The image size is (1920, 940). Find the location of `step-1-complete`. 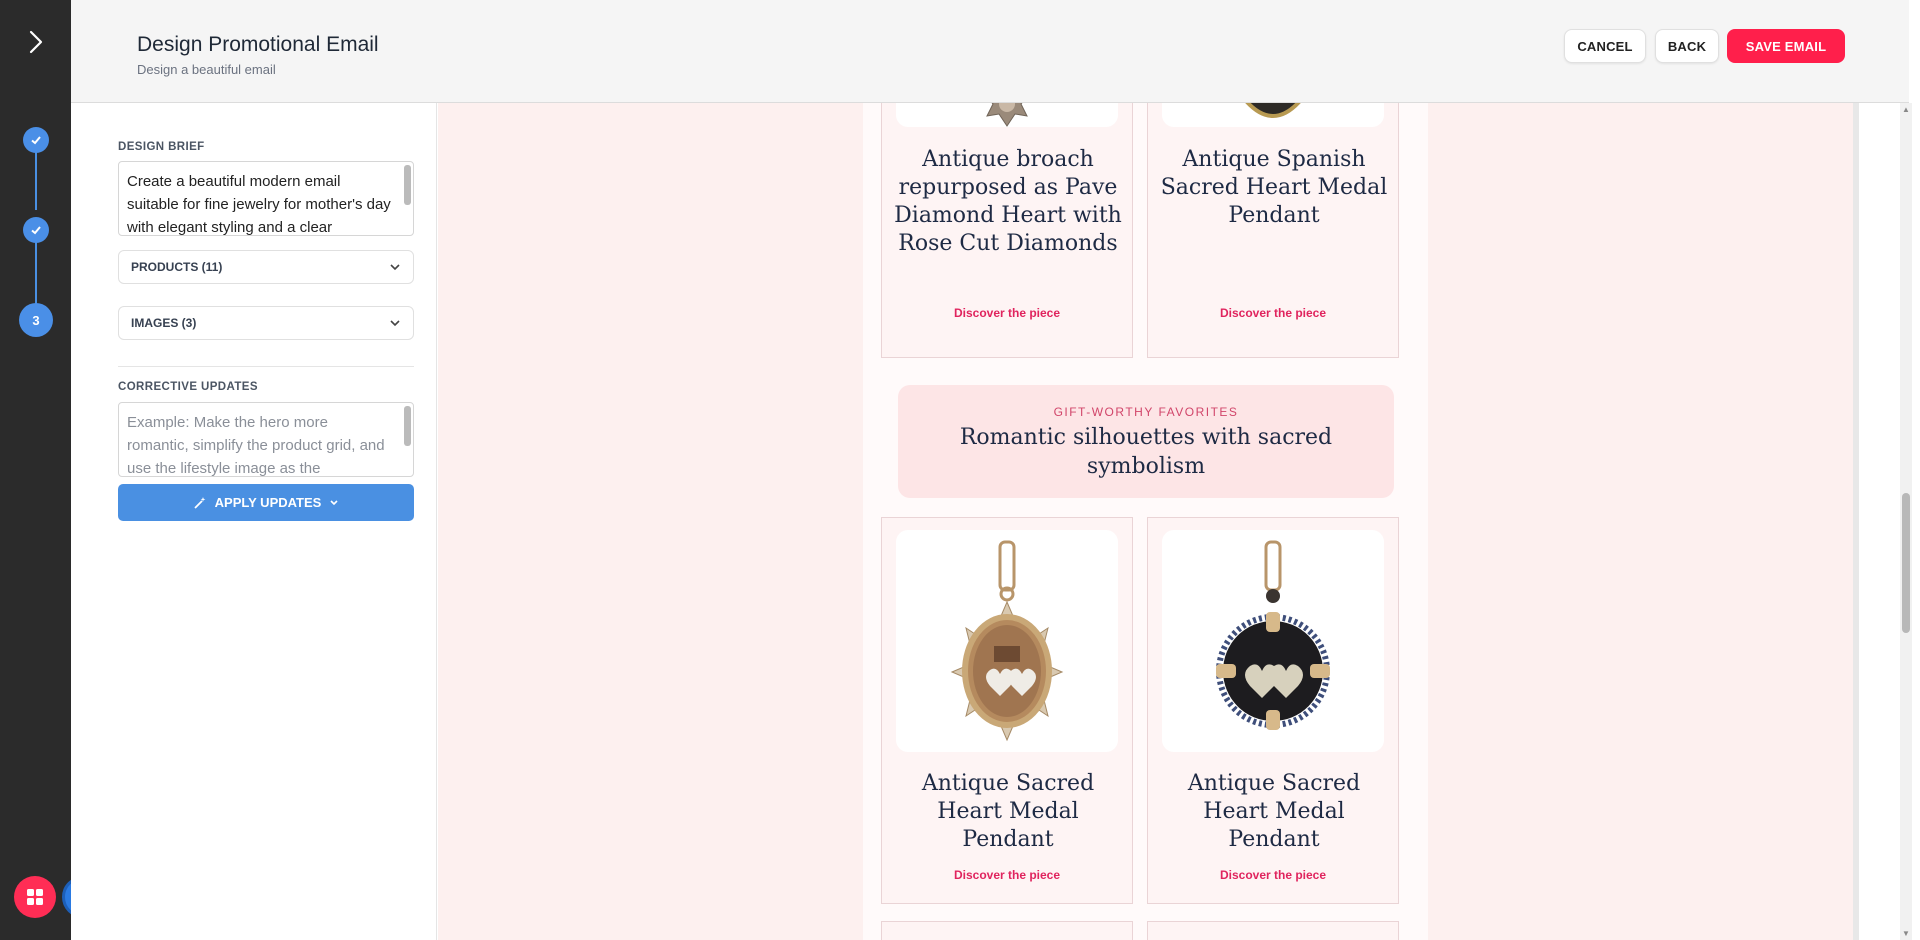

step-1-complete is located at coordinates (36, 140).